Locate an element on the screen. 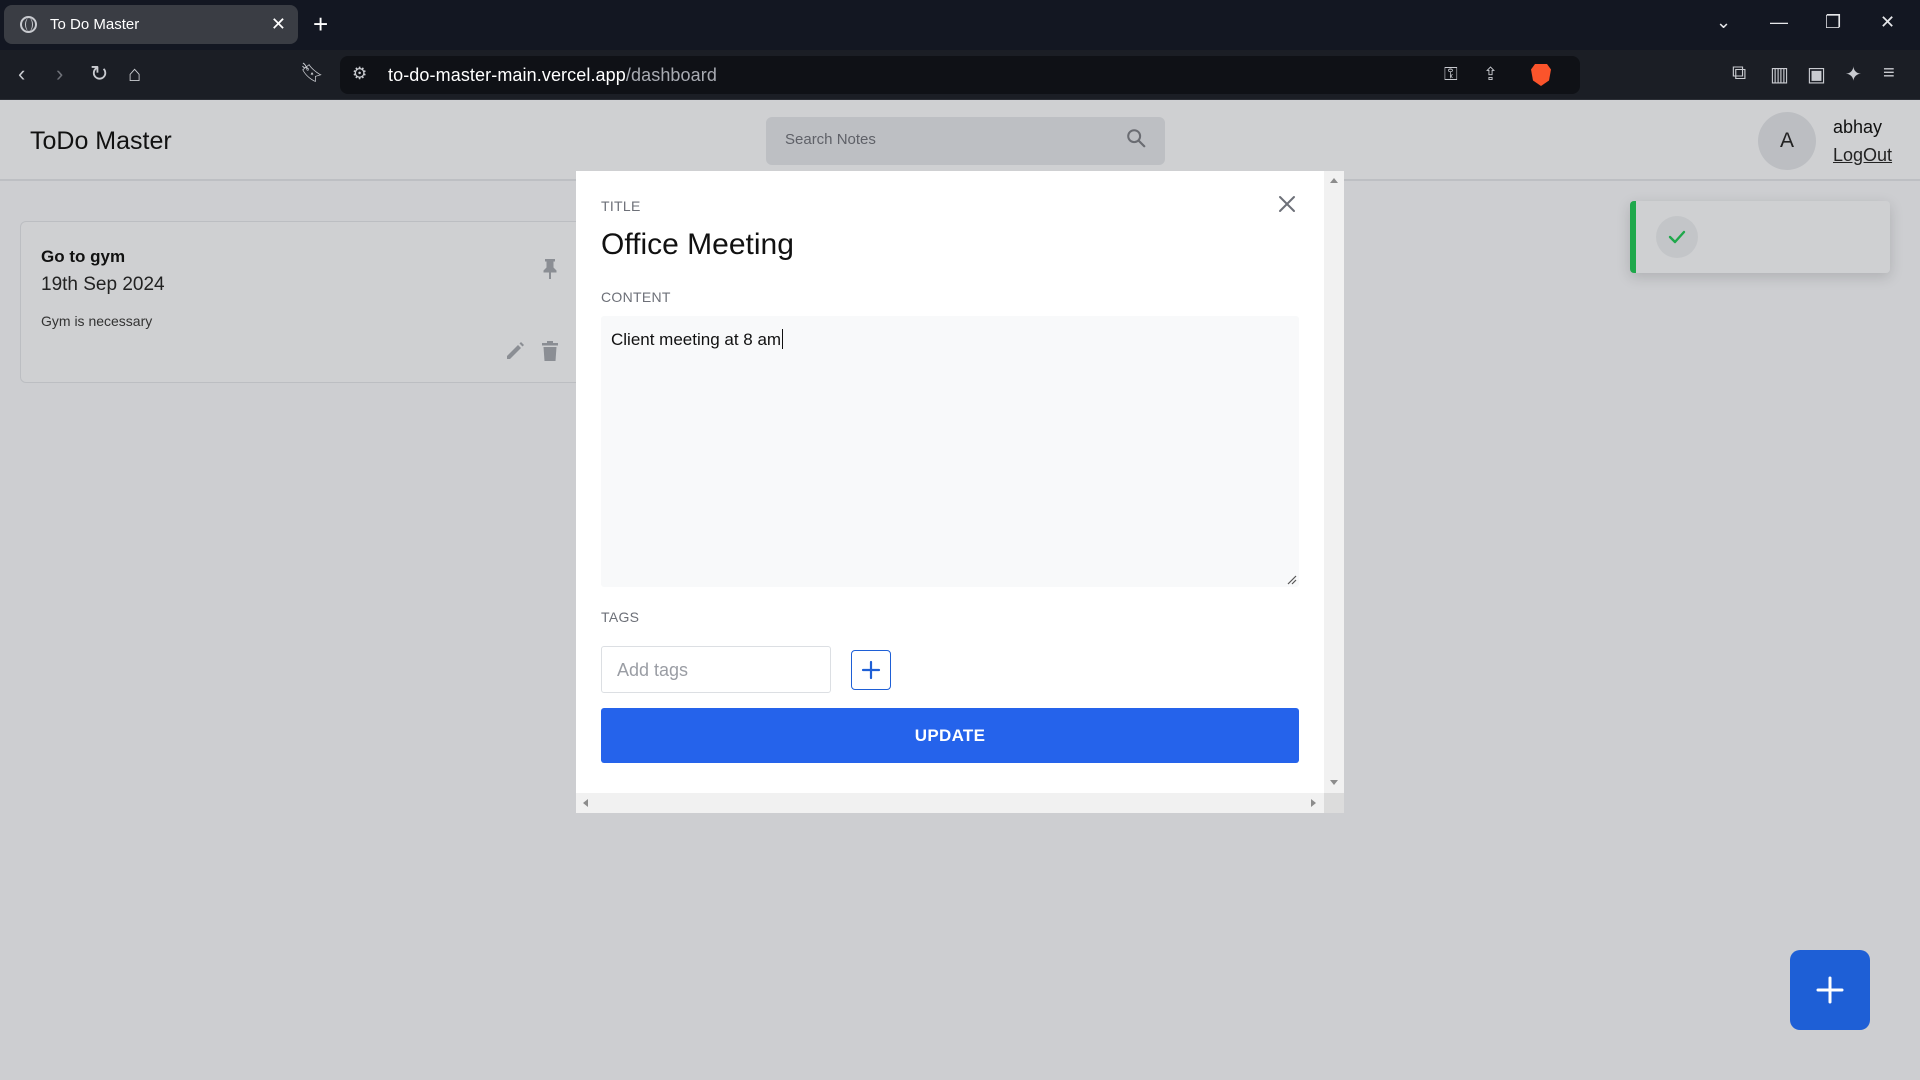 This screenshot has height=1080, width=1920. wallet-icon: ▣ is located at coordinates (1816, 74).